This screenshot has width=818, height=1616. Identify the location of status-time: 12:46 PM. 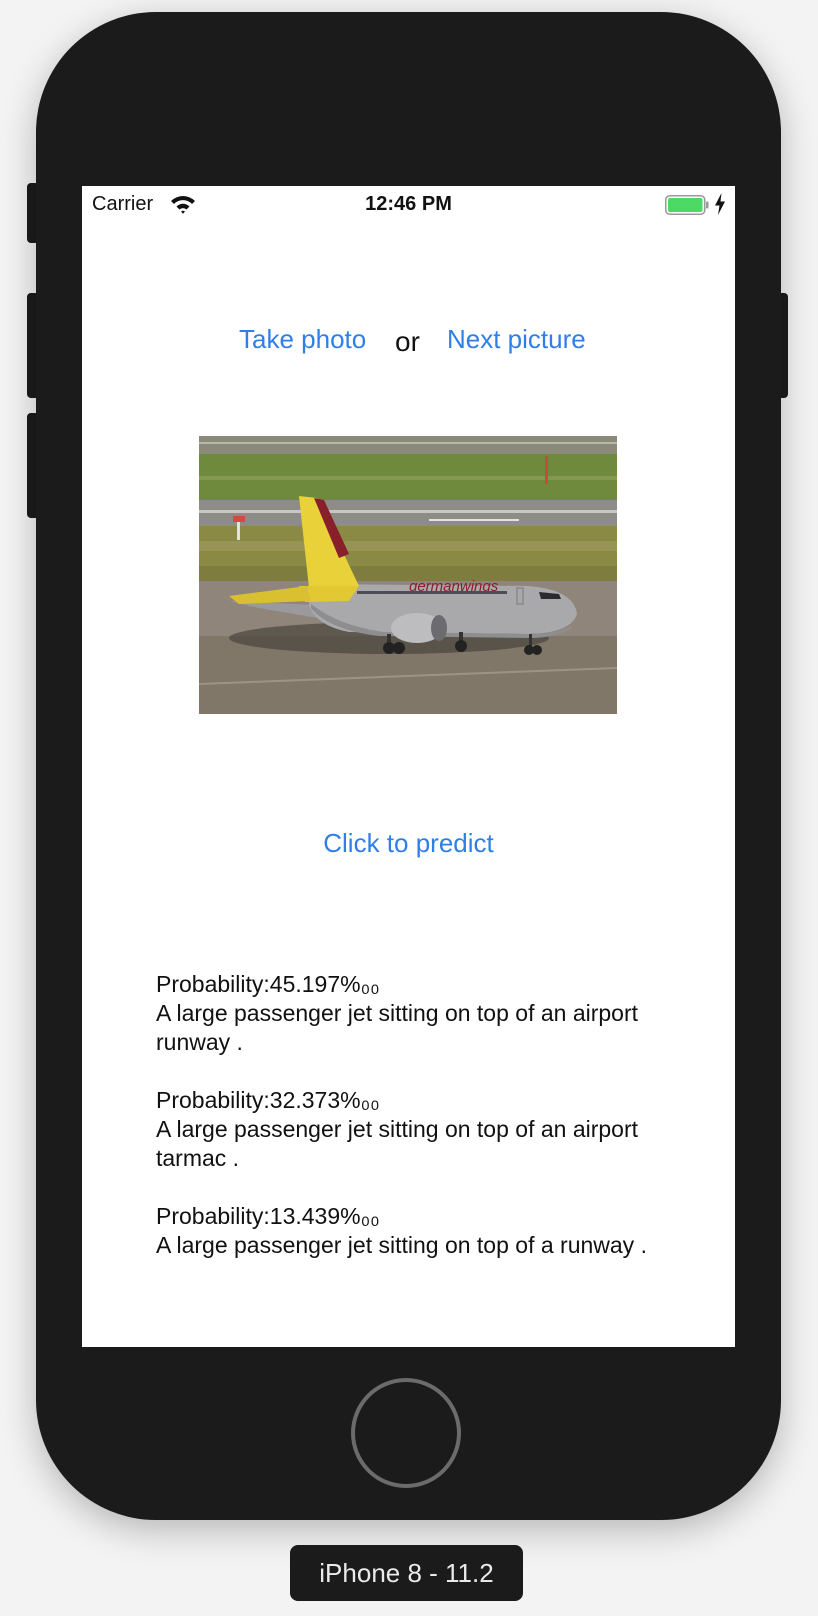
(408, 204).